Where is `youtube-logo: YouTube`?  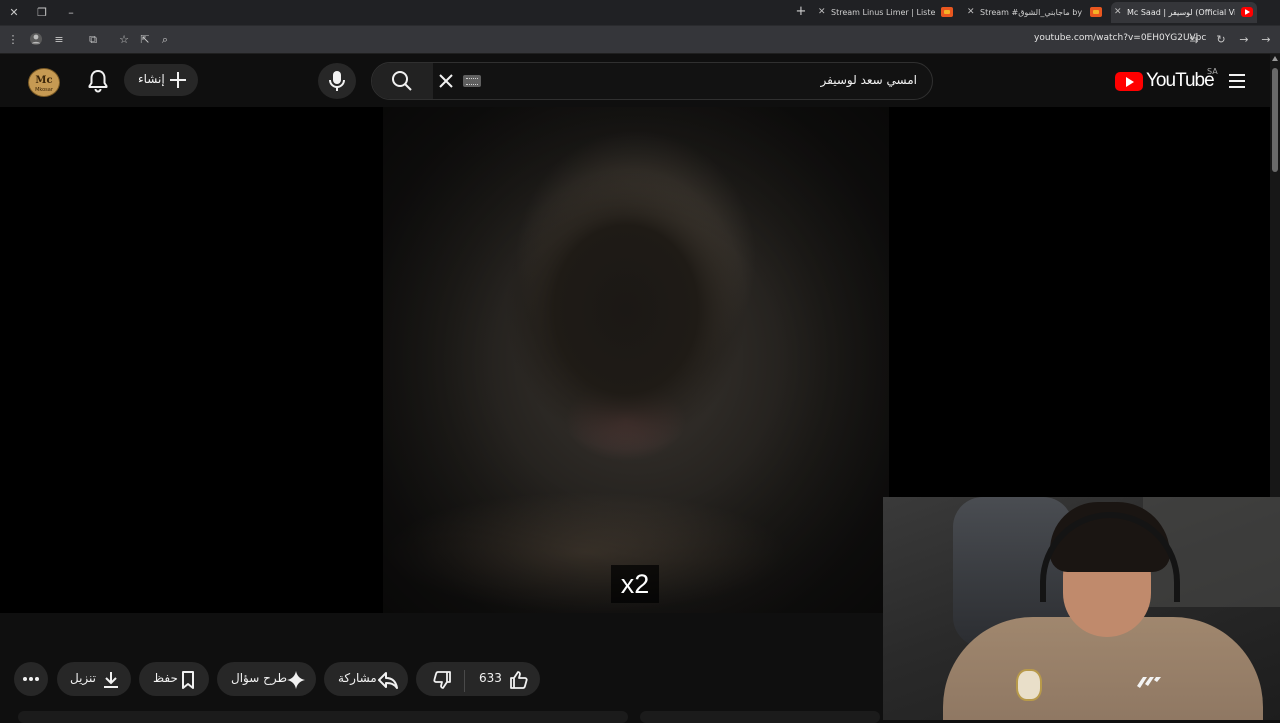
youtube-logo: YouTube is located at coordinates (1165, 81).